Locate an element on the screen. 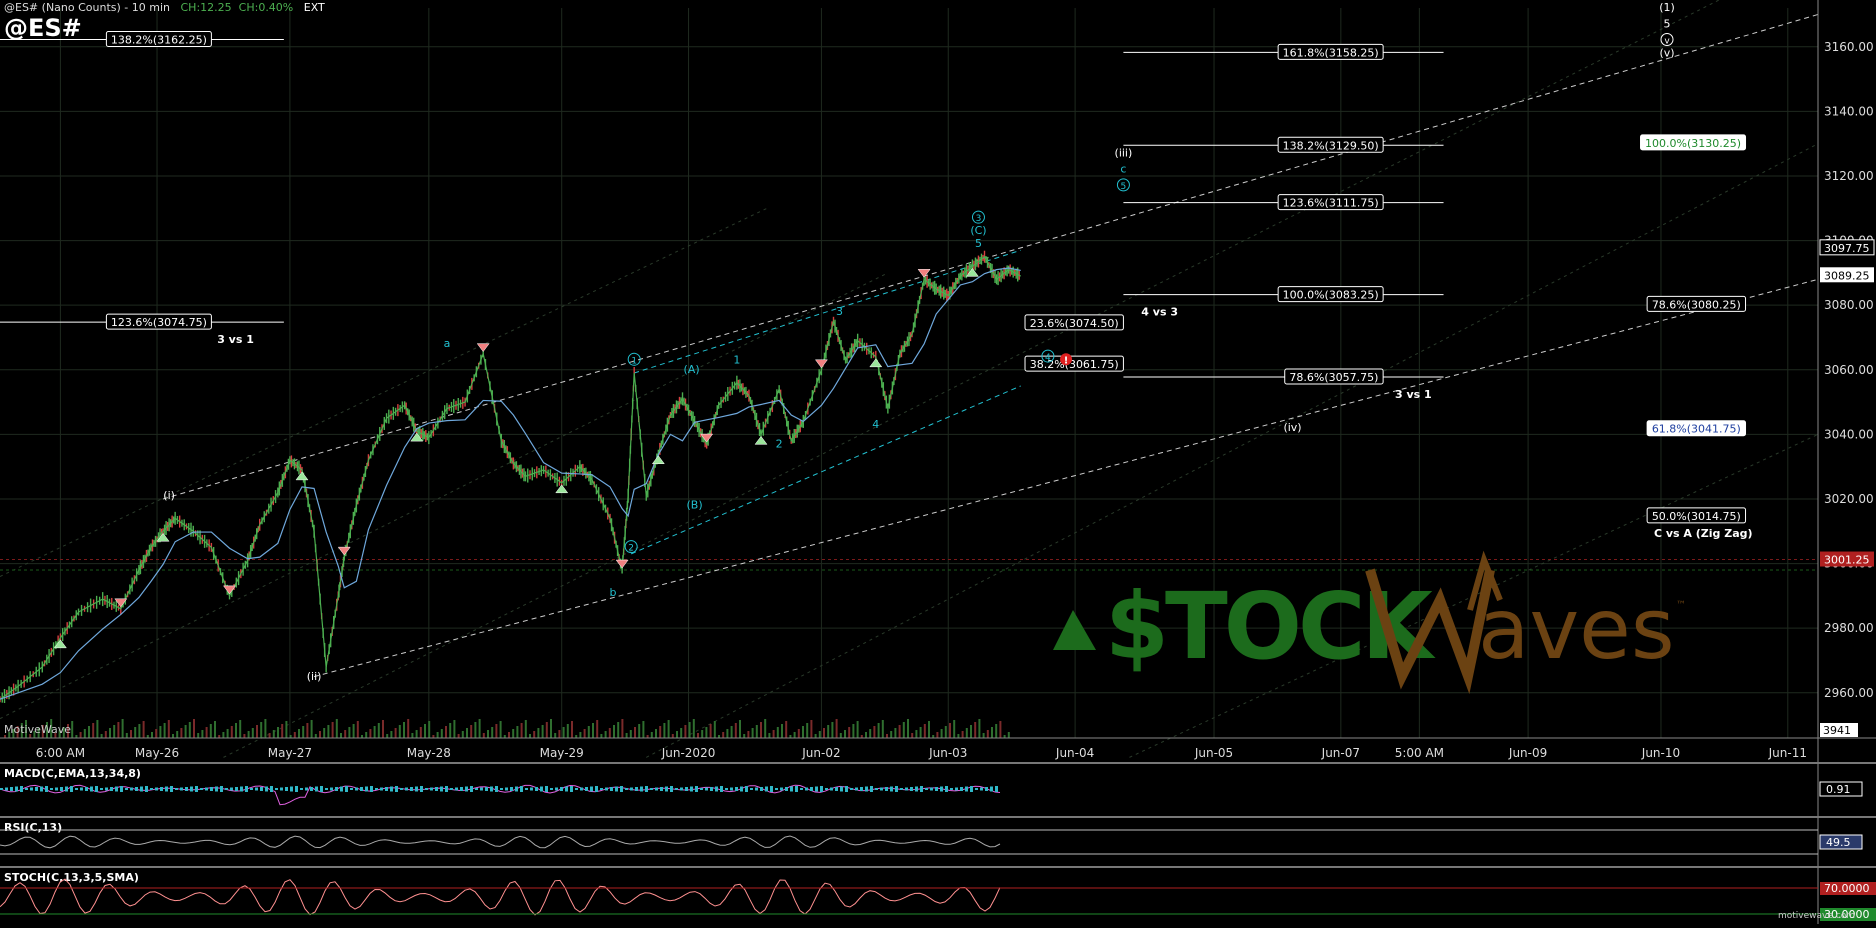 Image resolution: width=1876 pixels, height=928 pixels. wave-label: (ii) is located at coordinates (314, 676).